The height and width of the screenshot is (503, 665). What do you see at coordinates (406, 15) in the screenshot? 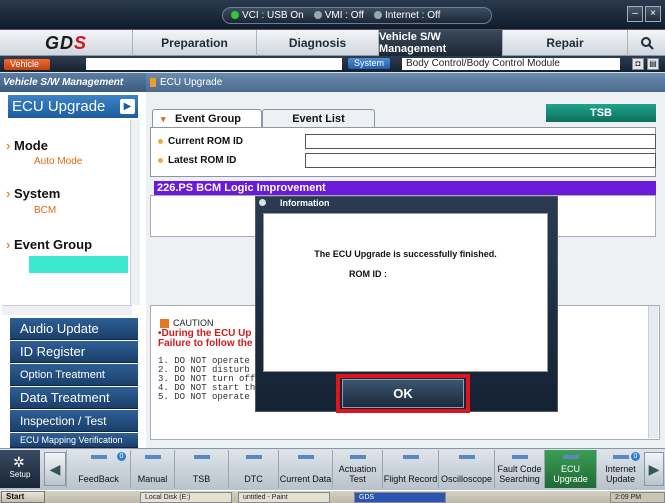
I see `internet-status: Internet : Off` at bounding box center [406, 15].